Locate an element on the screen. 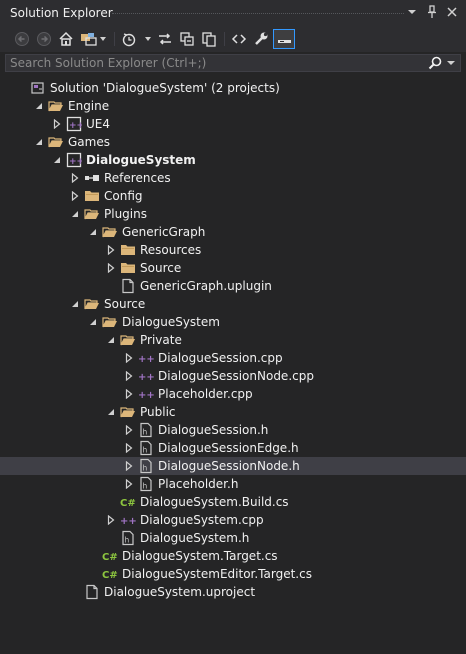  tree-item: Solution 'DialogueSystem' (2 projects) is located at coordinates (233, 88).